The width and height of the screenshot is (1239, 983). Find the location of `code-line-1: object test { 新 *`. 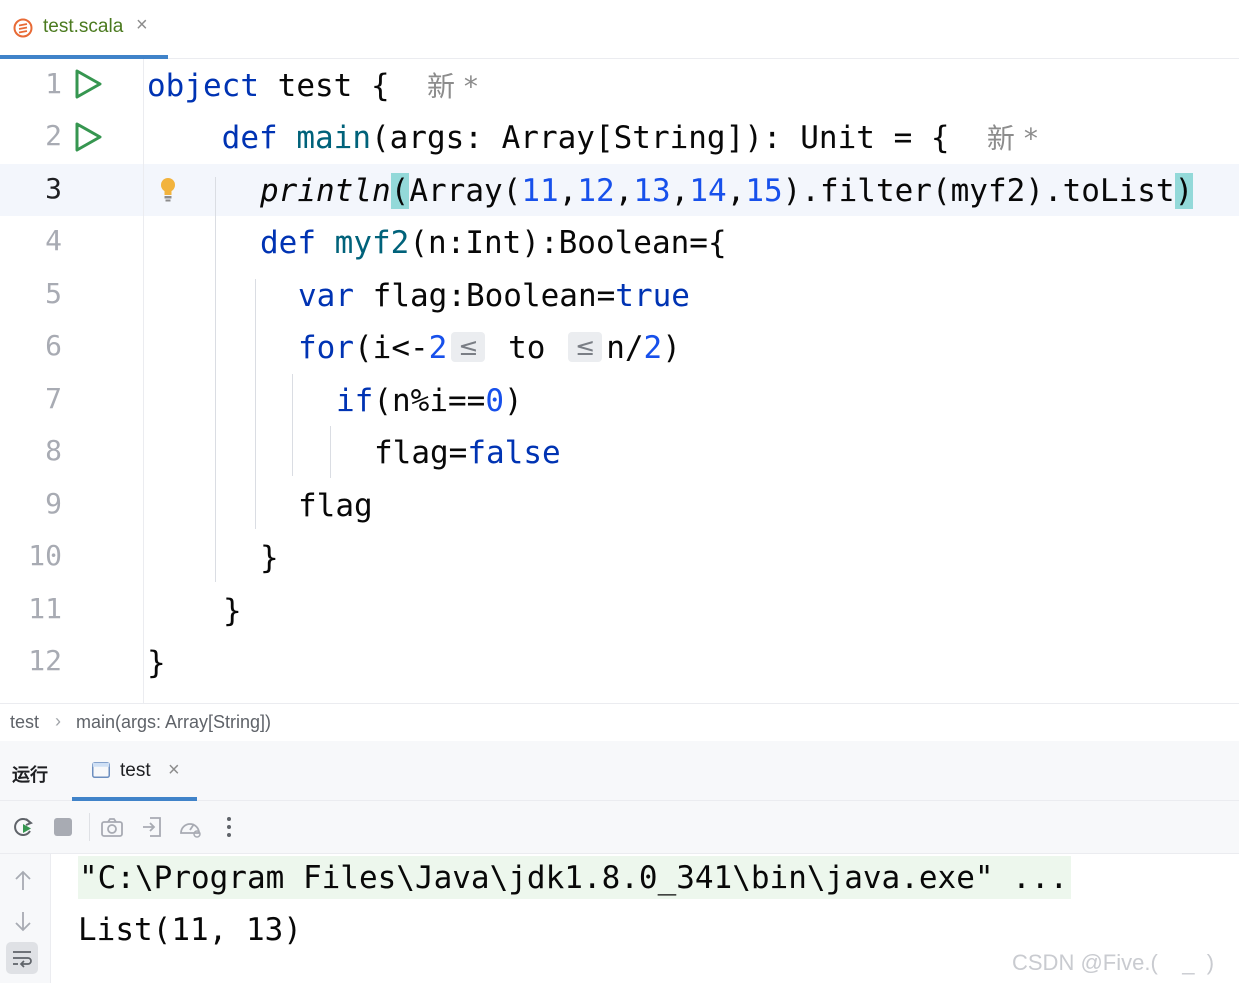

code-line-1: object test { 新 * is located at coordinates (312, 86).